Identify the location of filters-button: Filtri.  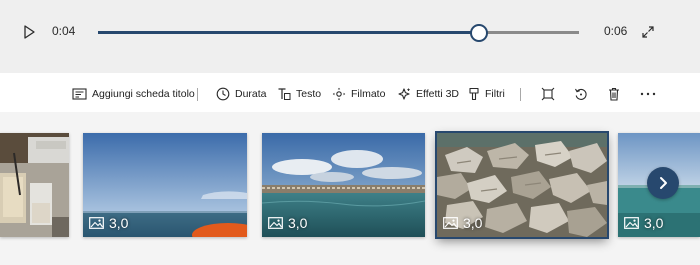
(486, 94).